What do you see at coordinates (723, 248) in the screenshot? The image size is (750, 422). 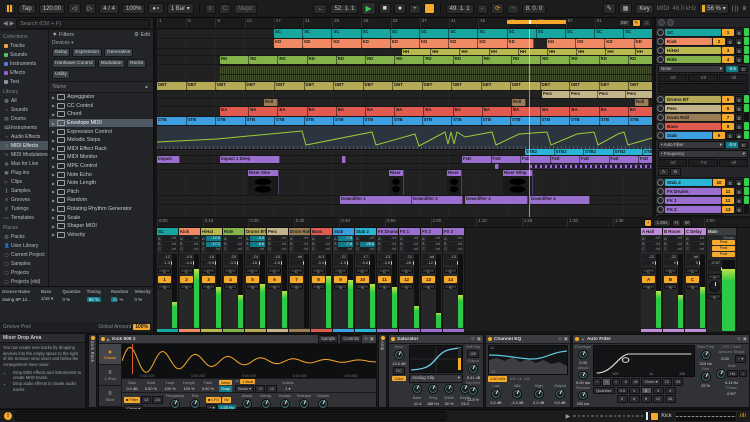 I see `post-toggle: Post` at bounding box center [723, 248].